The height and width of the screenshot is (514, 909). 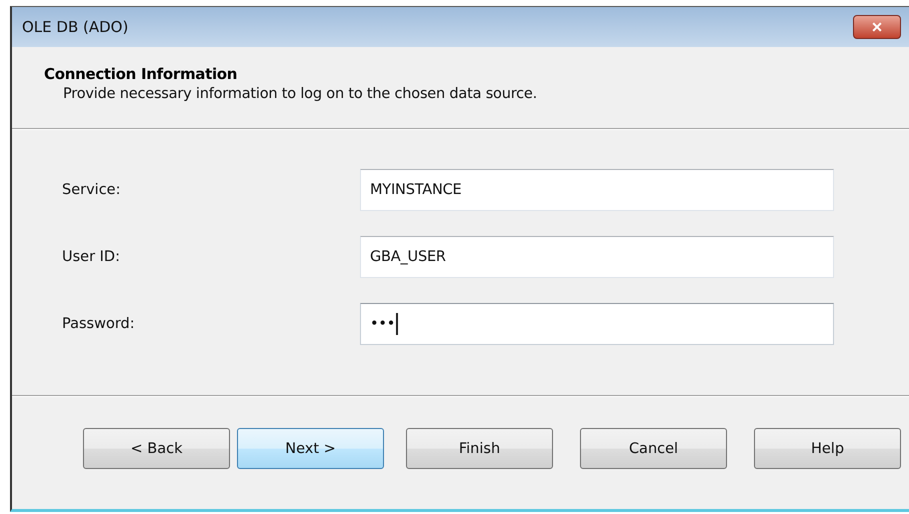 What do you see at coordinates (653, 448) in the screenshot?
I see `wizard-button: Cancel` at bounding box center [653, 448].